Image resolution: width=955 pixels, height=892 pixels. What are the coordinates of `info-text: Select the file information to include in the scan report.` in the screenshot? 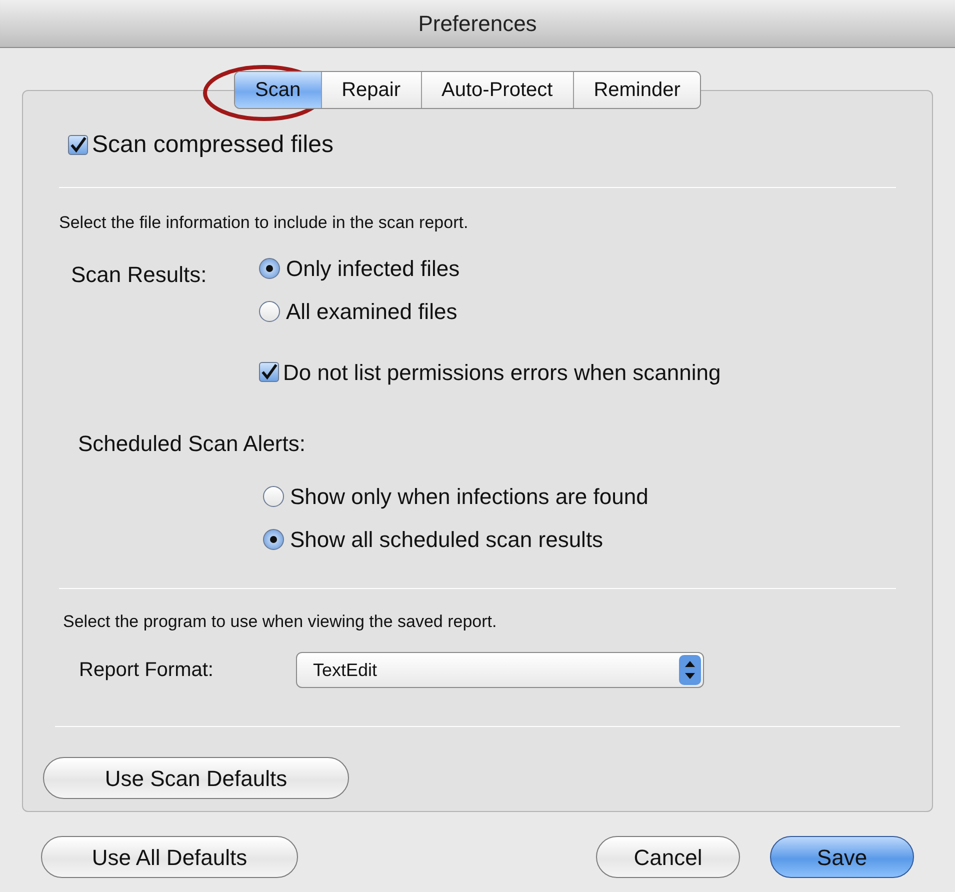 It's located at (264, 223).